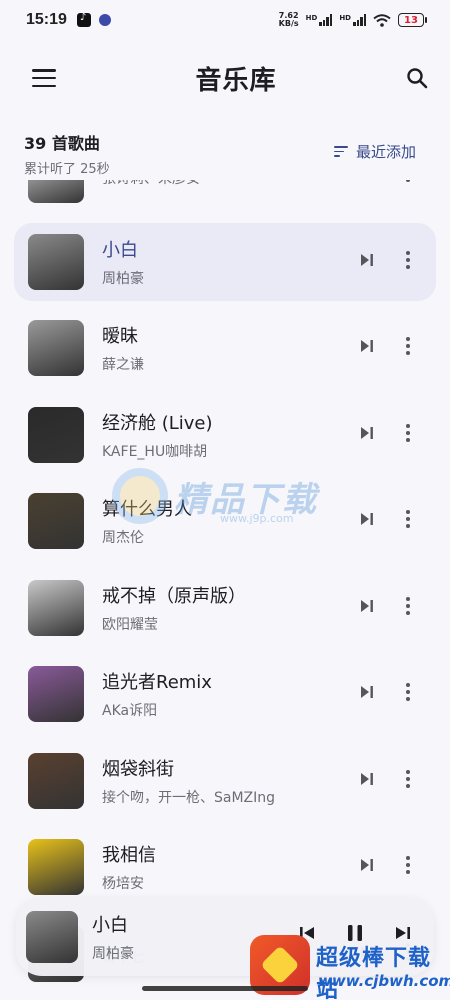 The image size is (450, 1000). What do you see at coordinates (67, 153) in the screenshot?
I see `library-summary: 39 首歌曲 累计听了 25秒` at bounding box center [67, 153].